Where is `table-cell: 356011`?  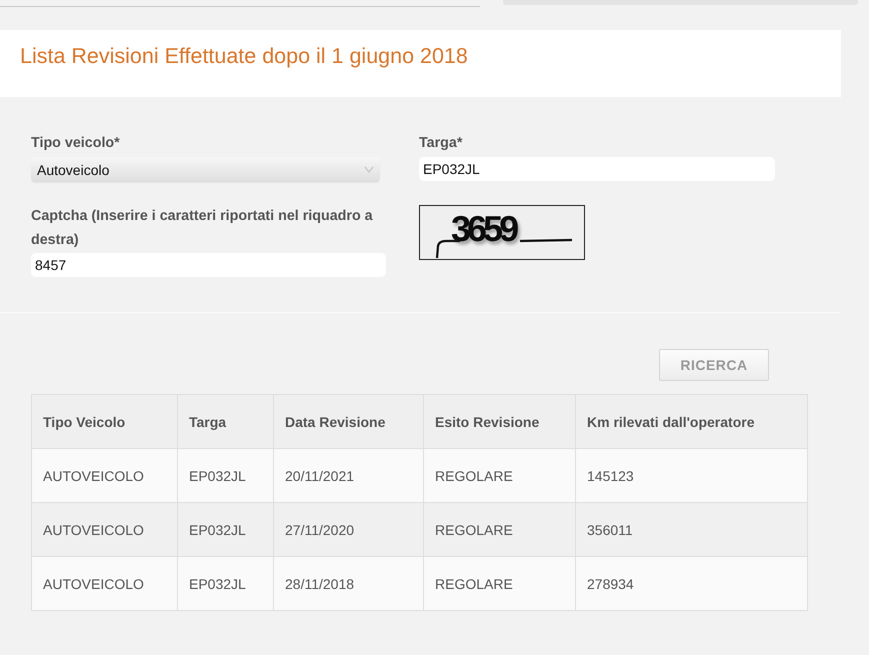
table-cell: 356011 is located at coordinates (692, 529).